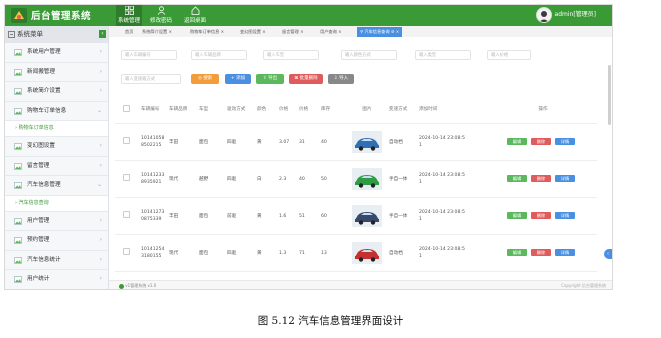  I want to click on import-icon: ⇩, so click(335, 78).